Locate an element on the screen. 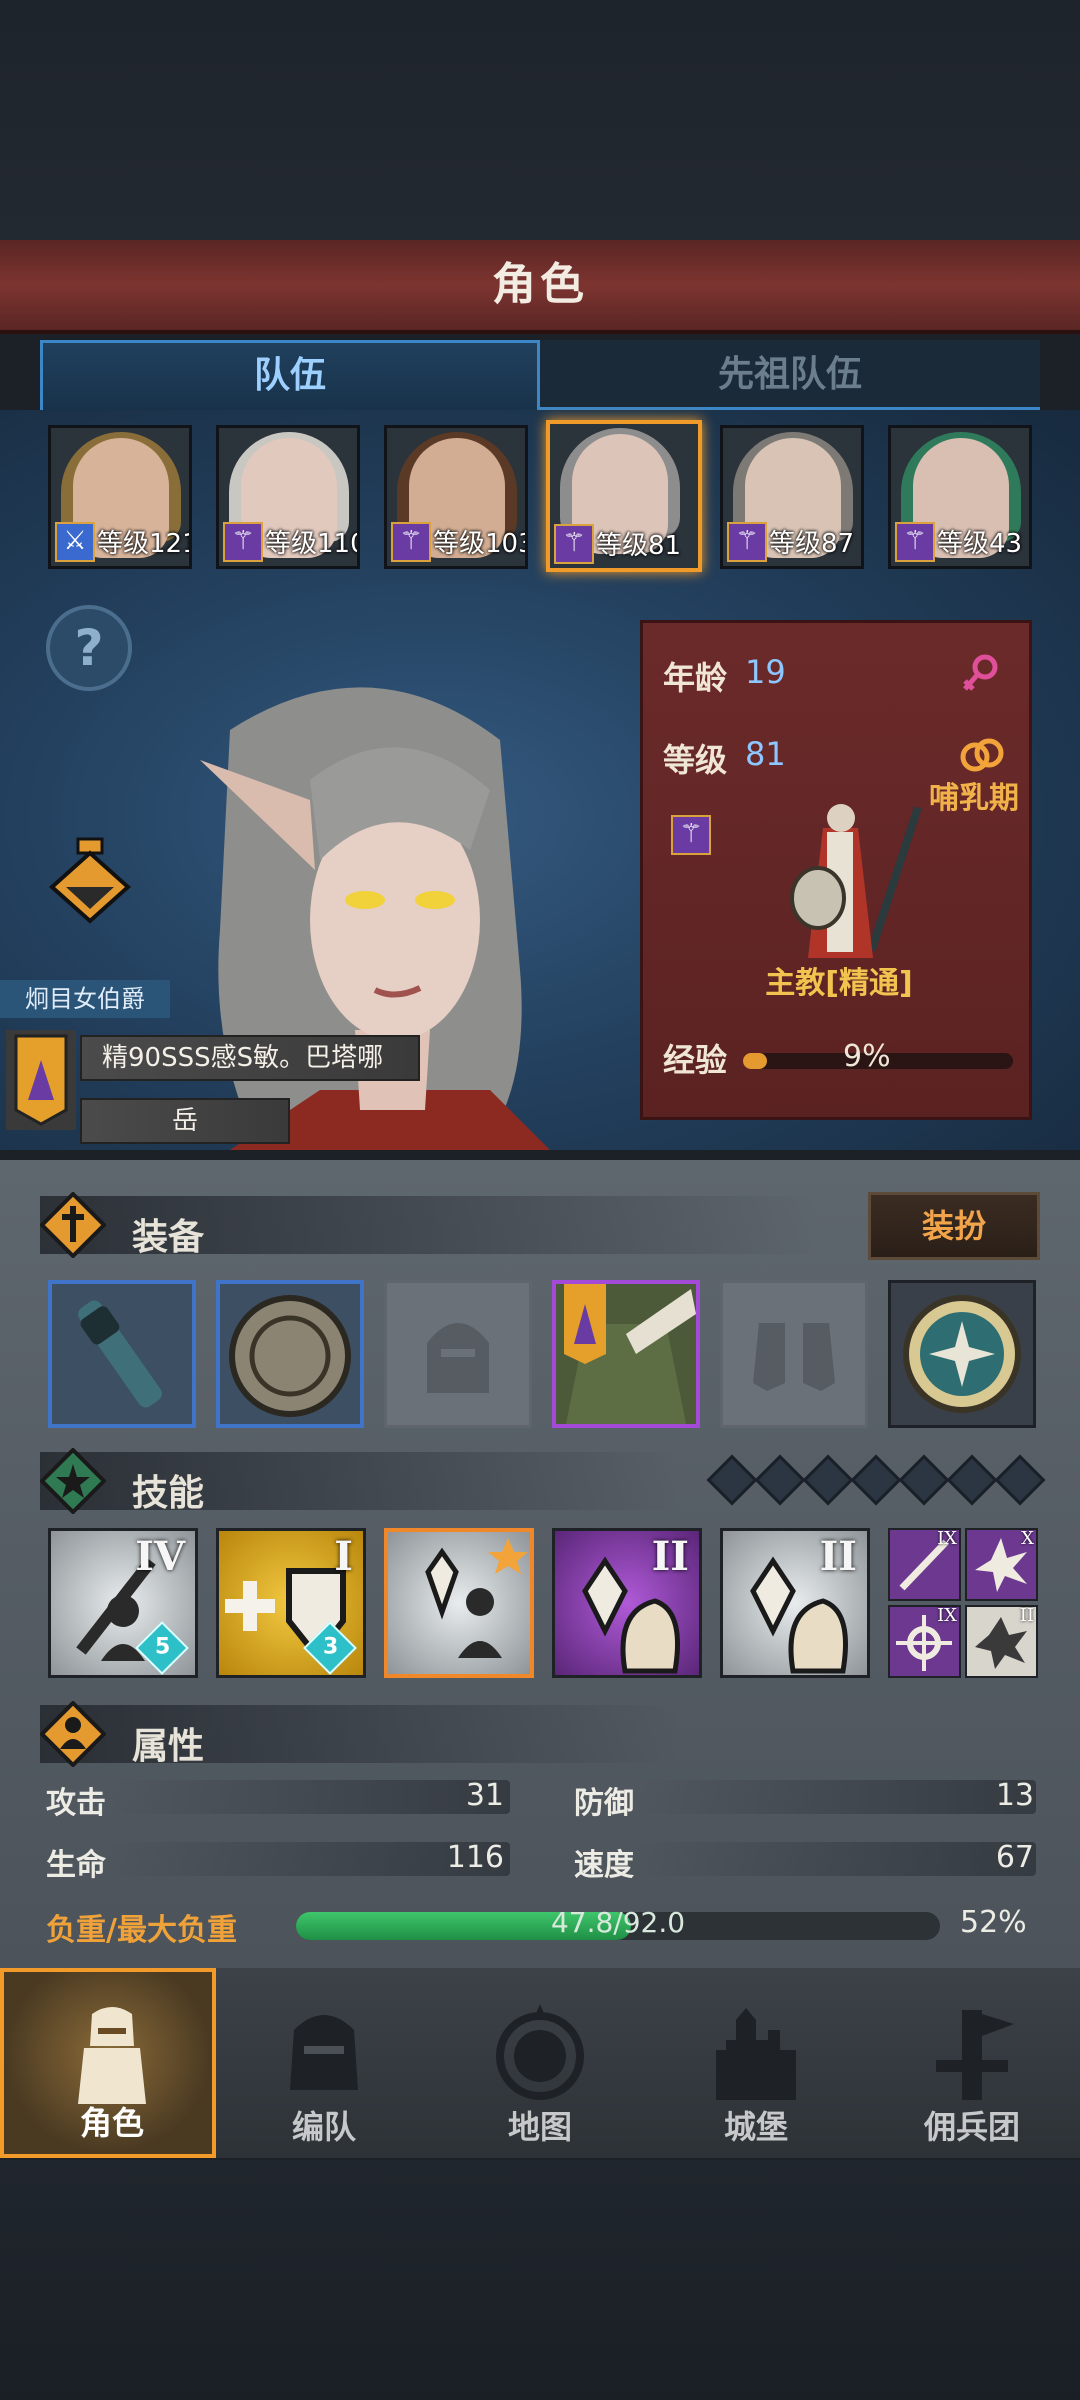  skill-slot: I 3 is located at coordinates (291, 1603).